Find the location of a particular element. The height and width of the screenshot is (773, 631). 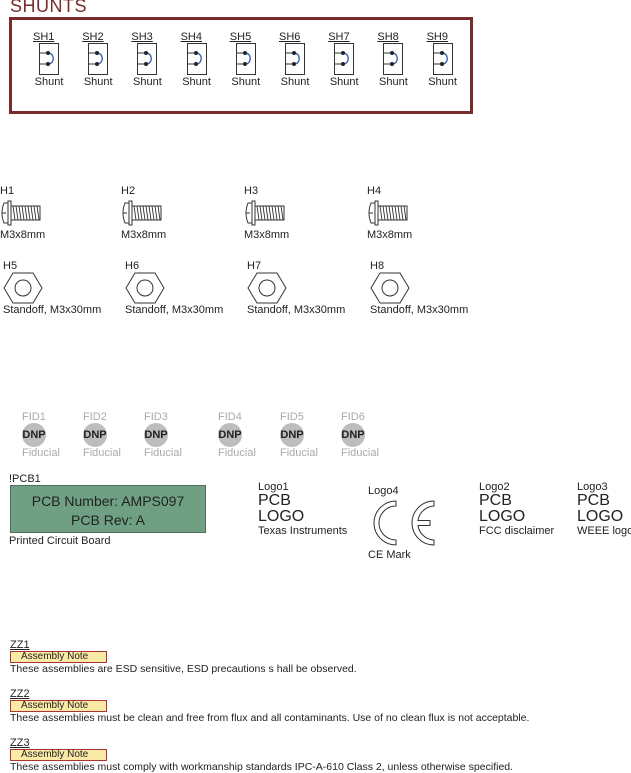

shunt-component: SH4 Shunt is located at coordinates (197, 59).